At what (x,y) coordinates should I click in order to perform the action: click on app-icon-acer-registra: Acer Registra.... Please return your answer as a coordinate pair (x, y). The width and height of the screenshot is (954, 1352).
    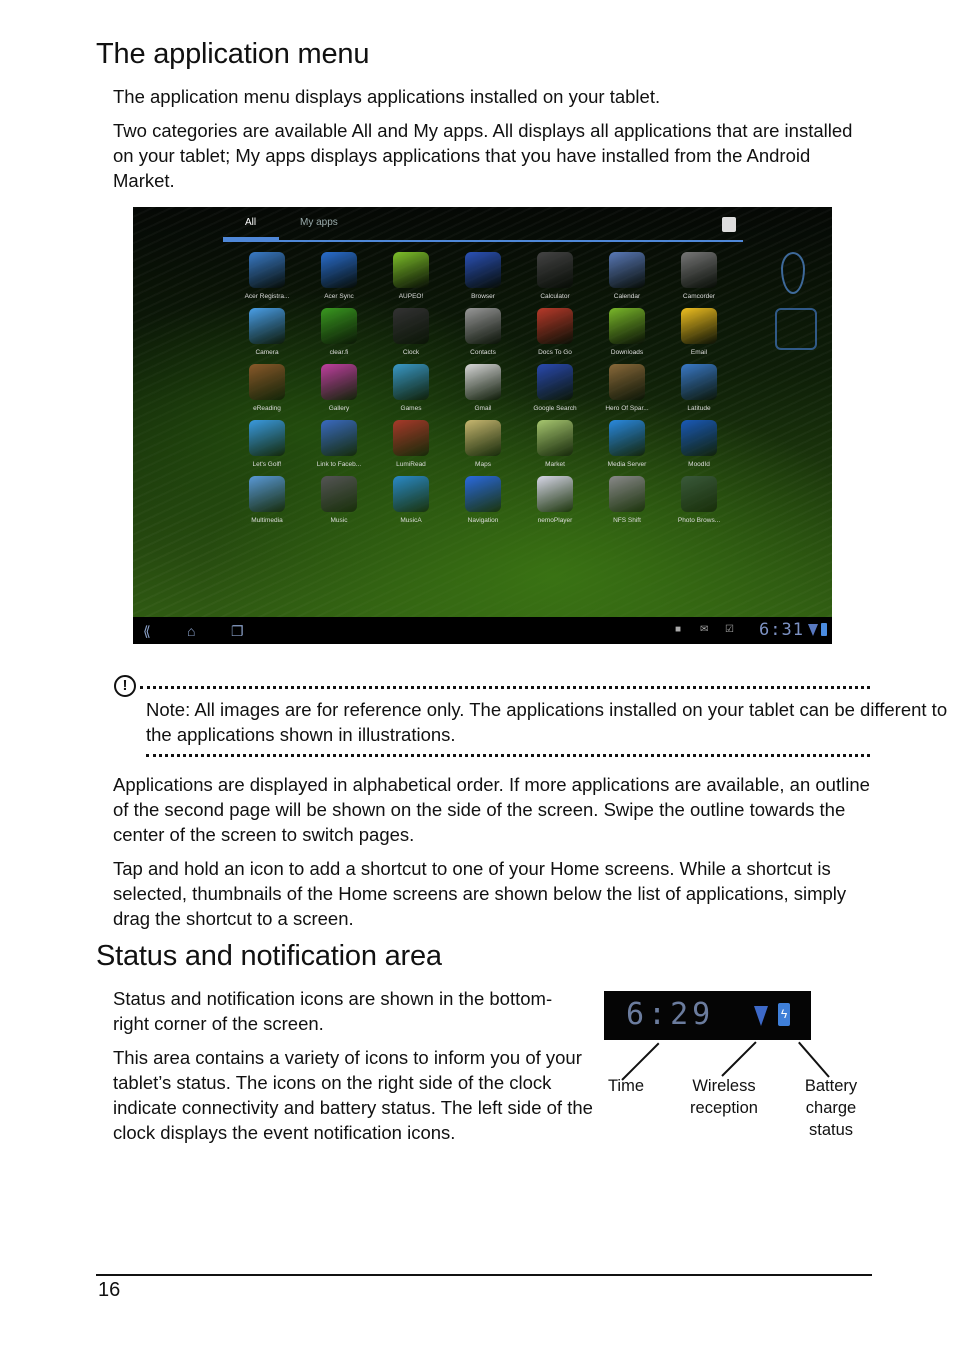
    Looking at the image, I should click on (267, 276).